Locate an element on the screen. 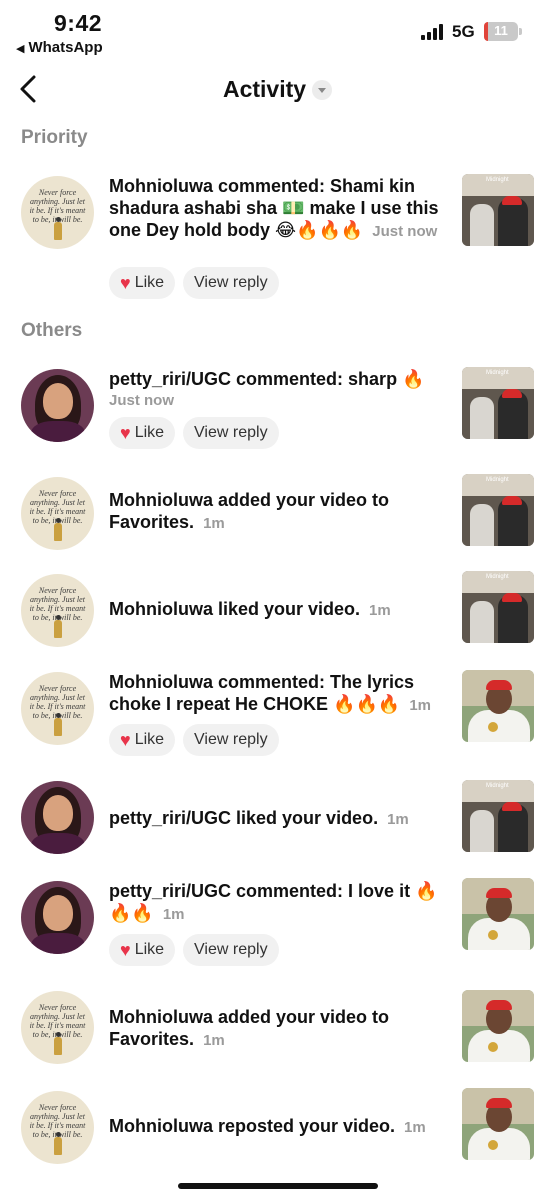  back-to-app-link: ◀ WhatsApp is located at coordinates (59, 47).